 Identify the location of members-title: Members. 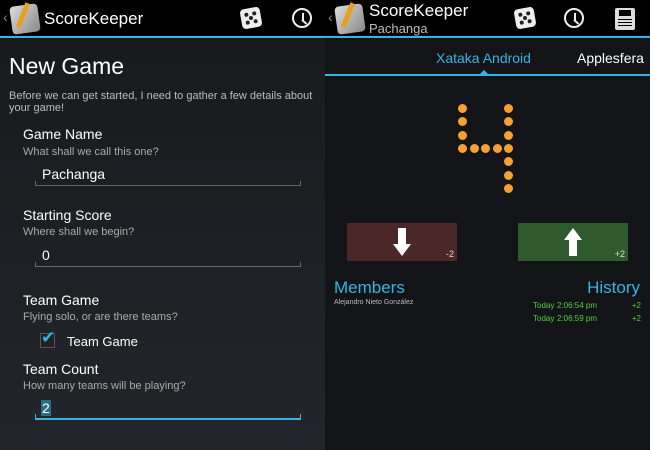
(369, 287).